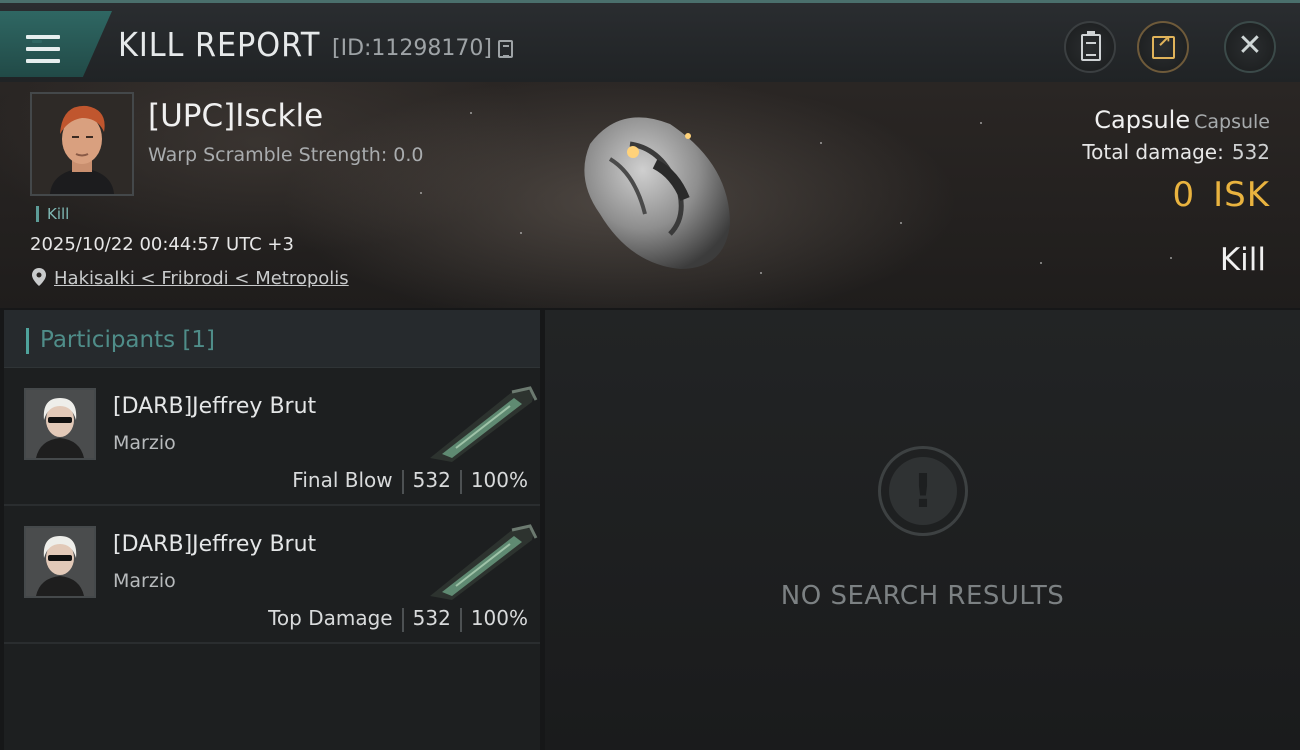 The height and width of the screenshot is (750, 1300). I want to click on menu-button, so click(56, 44).